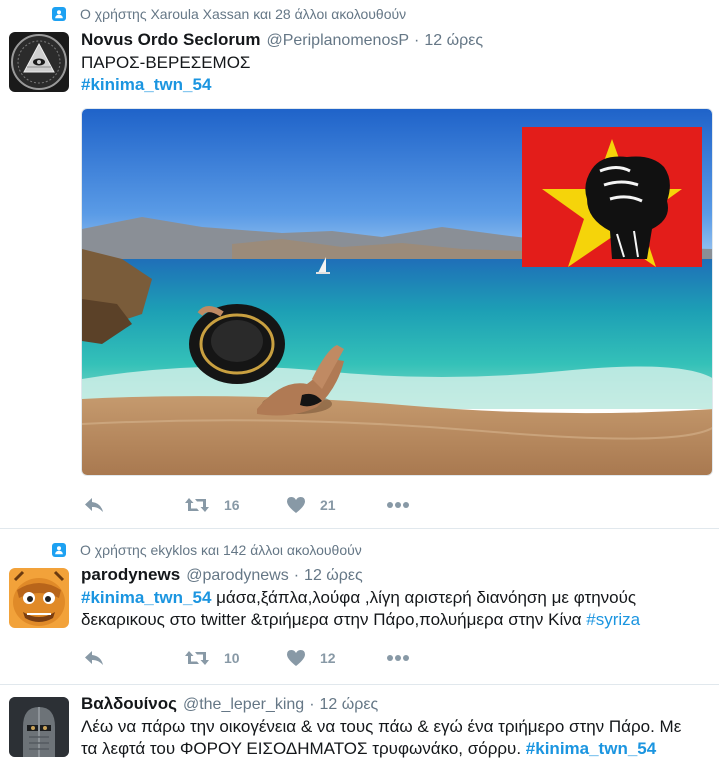 This screenshot has height=773, width=719. I want to click on cartoon-face-icon, so click(39, 598).